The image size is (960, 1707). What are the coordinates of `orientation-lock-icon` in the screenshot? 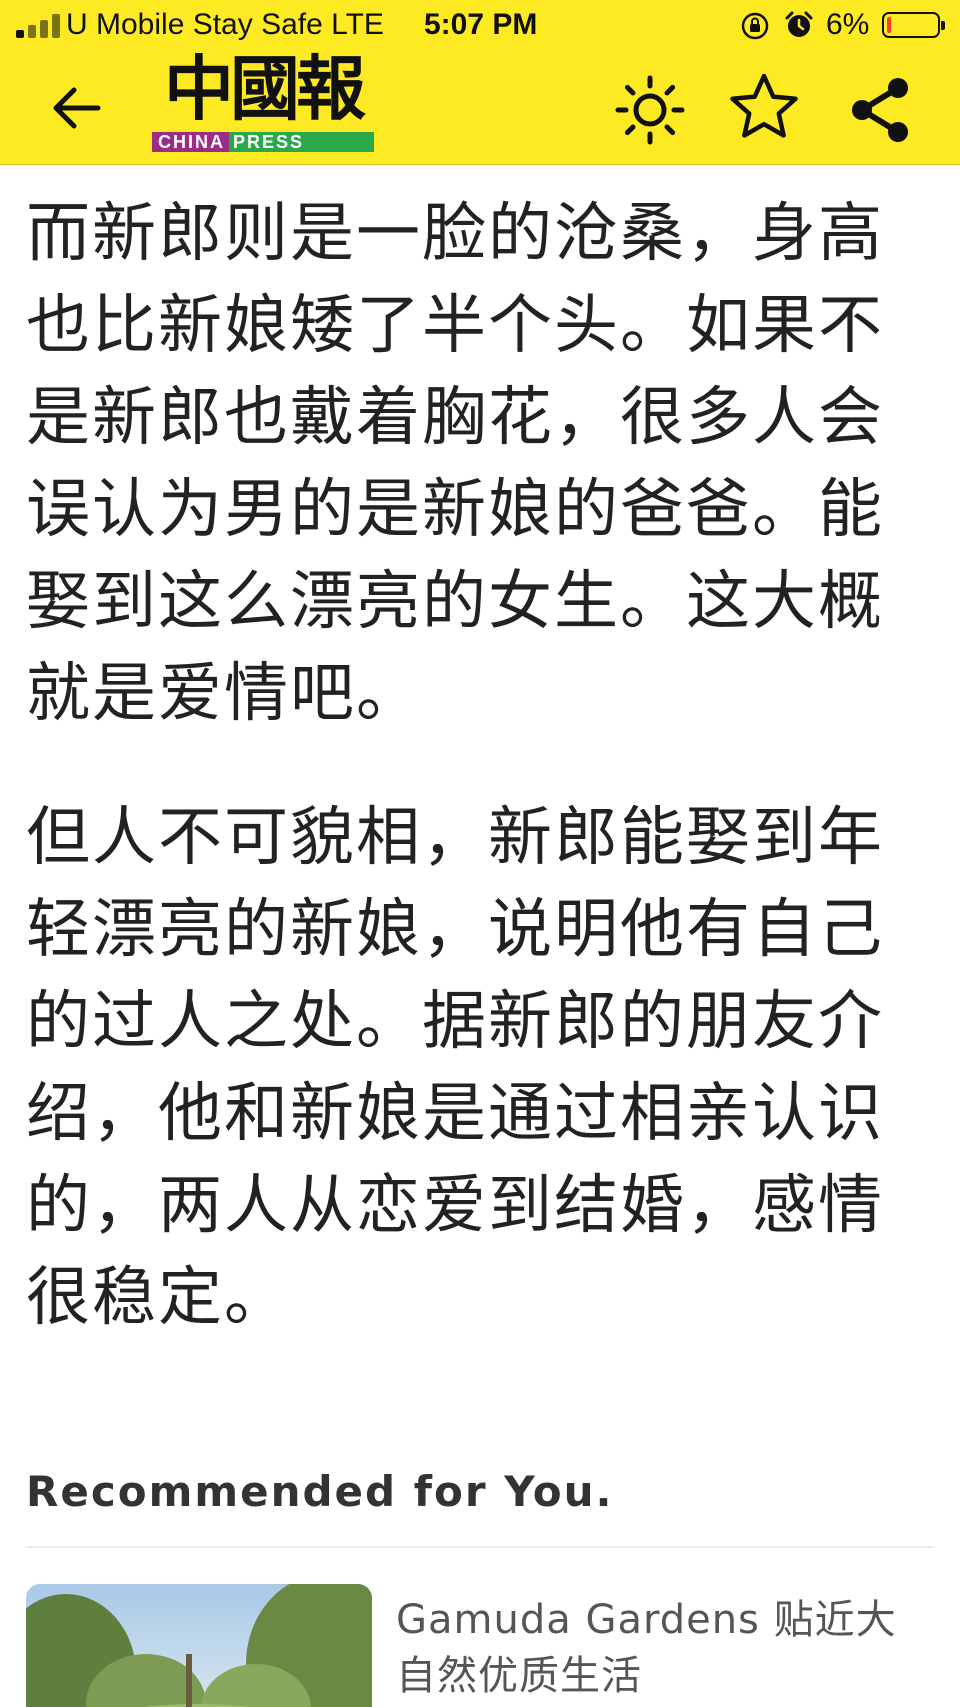 It's located at (755, 26).